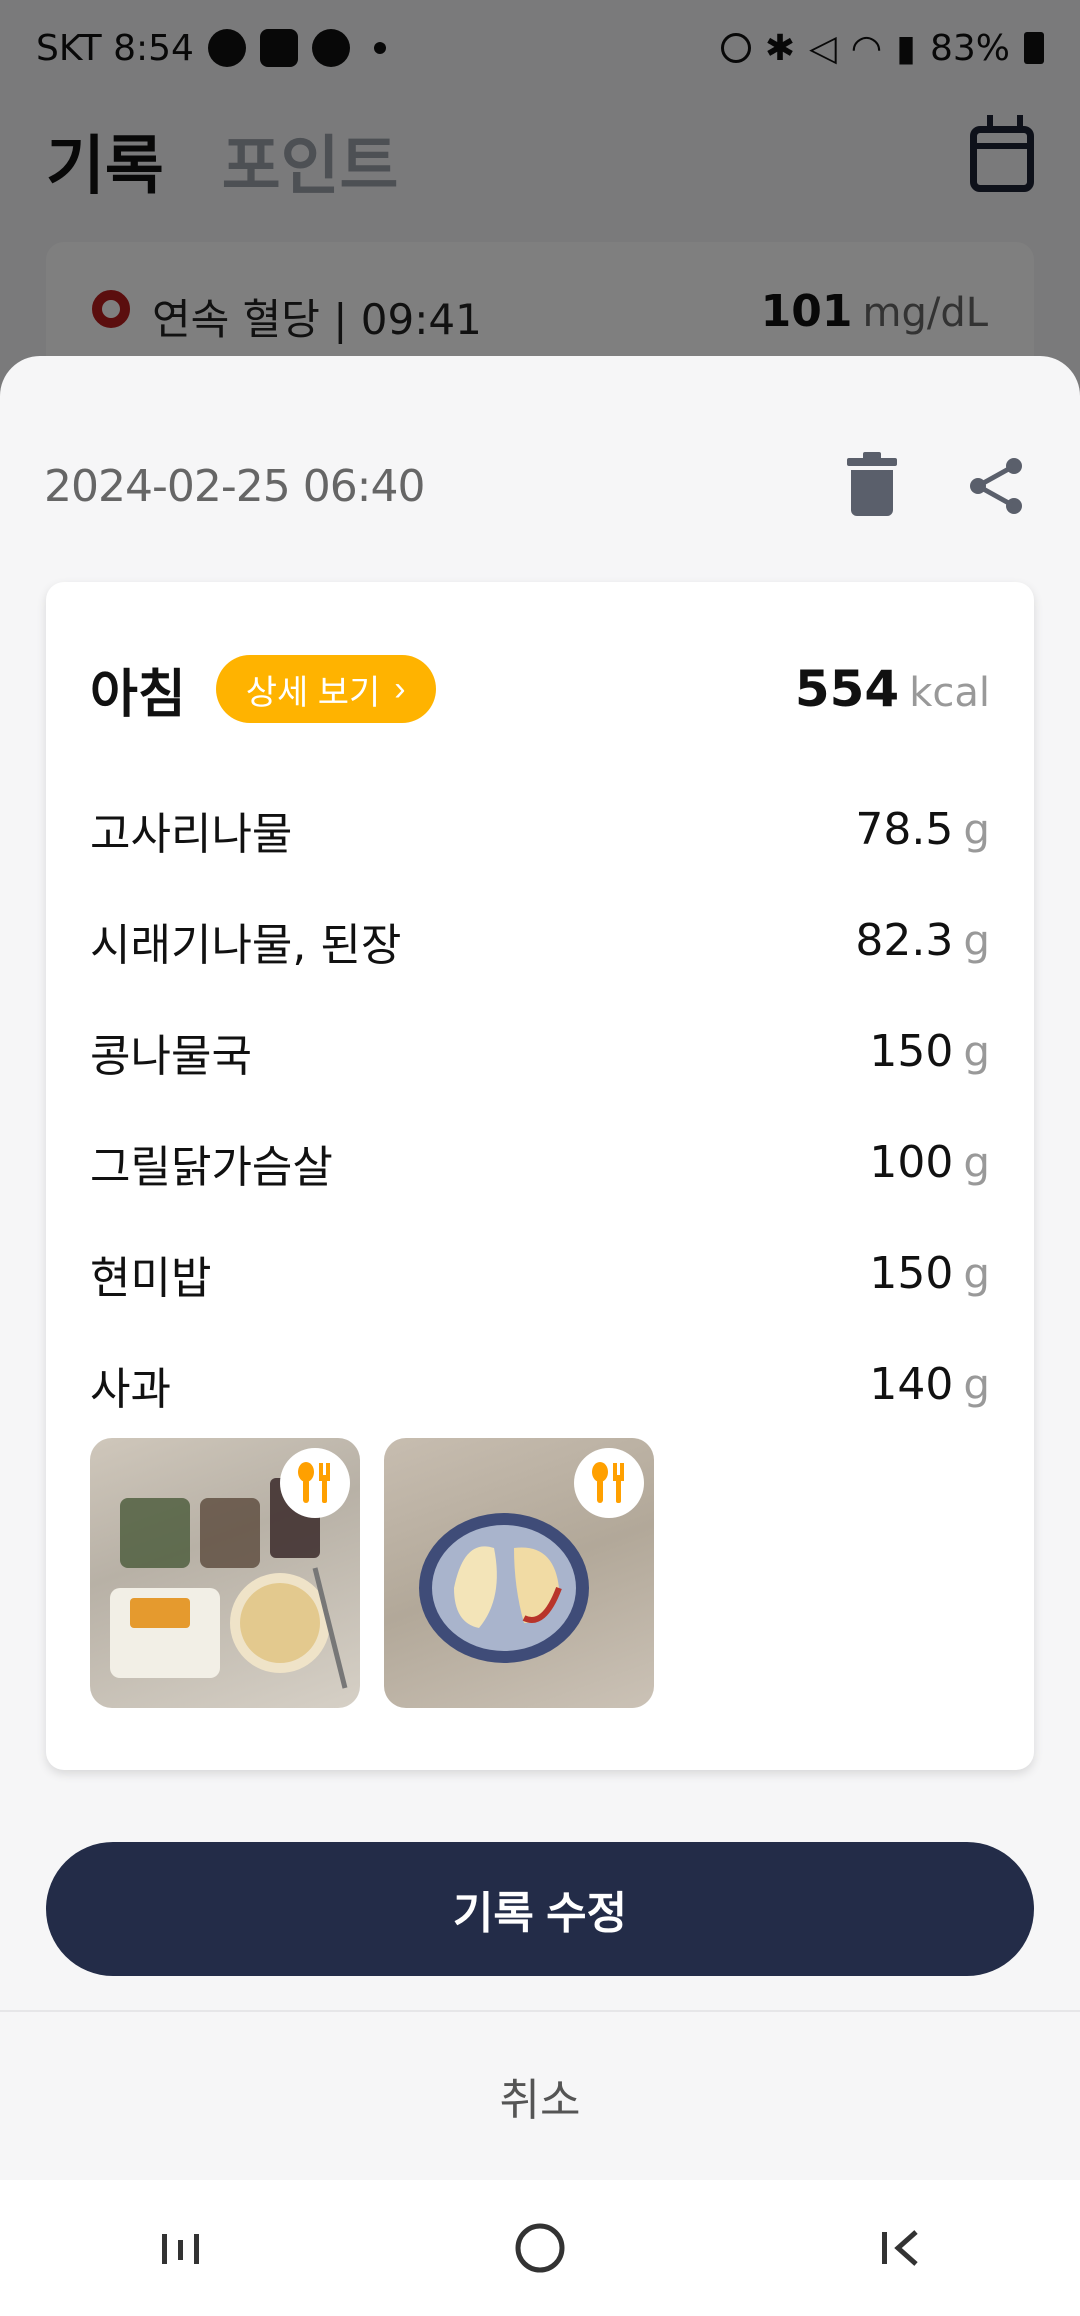 The height and width of the screenshot is (2316, 1080). I want to click on food-amount: 100 g, so click(929, 1162).